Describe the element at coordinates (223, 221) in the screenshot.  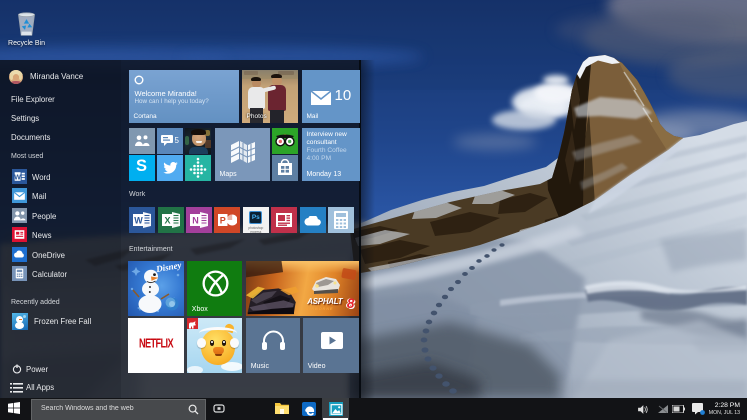
I see `svg-text: P` at that location.